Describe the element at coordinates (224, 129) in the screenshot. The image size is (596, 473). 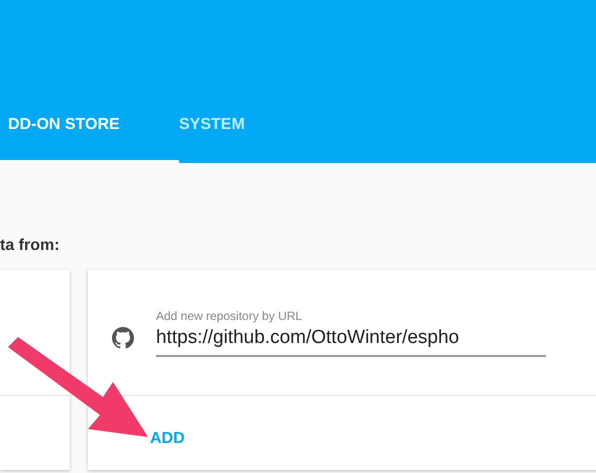
I see `tab: SYSTEM` at that location.